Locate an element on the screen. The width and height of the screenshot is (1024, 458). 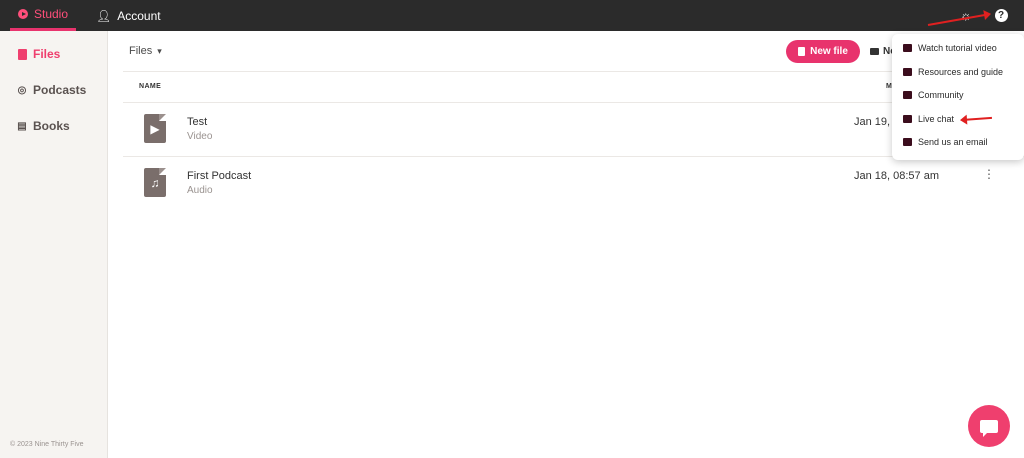
row-type: Audio is located at coordinates (200, 190).